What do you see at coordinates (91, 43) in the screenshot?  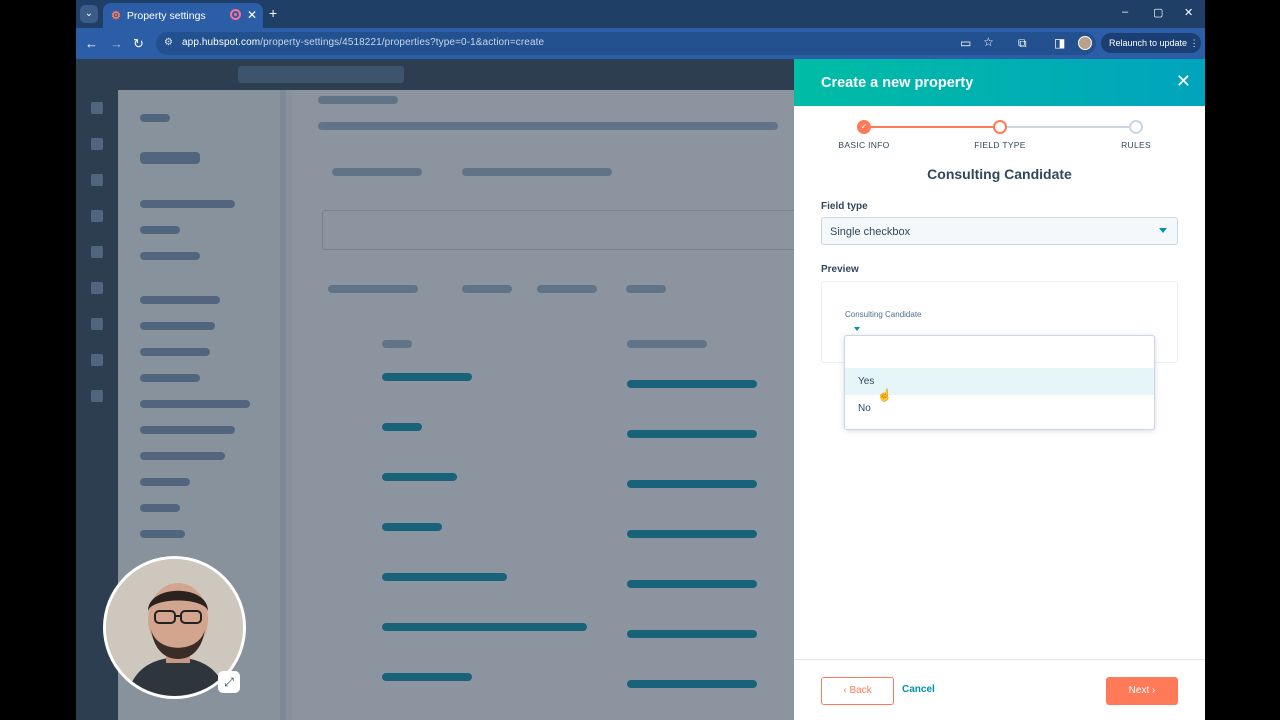 I see `back-arrow-icon: ←` at bounding box center [91, 43].